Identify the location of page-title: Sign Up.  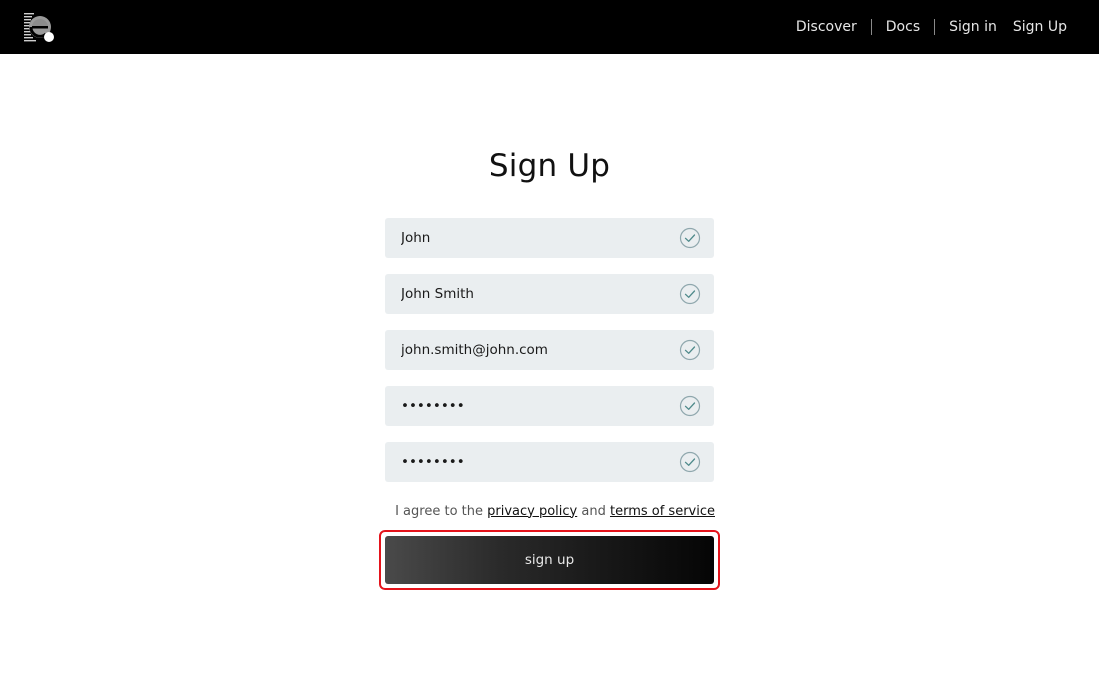
(549, 166).